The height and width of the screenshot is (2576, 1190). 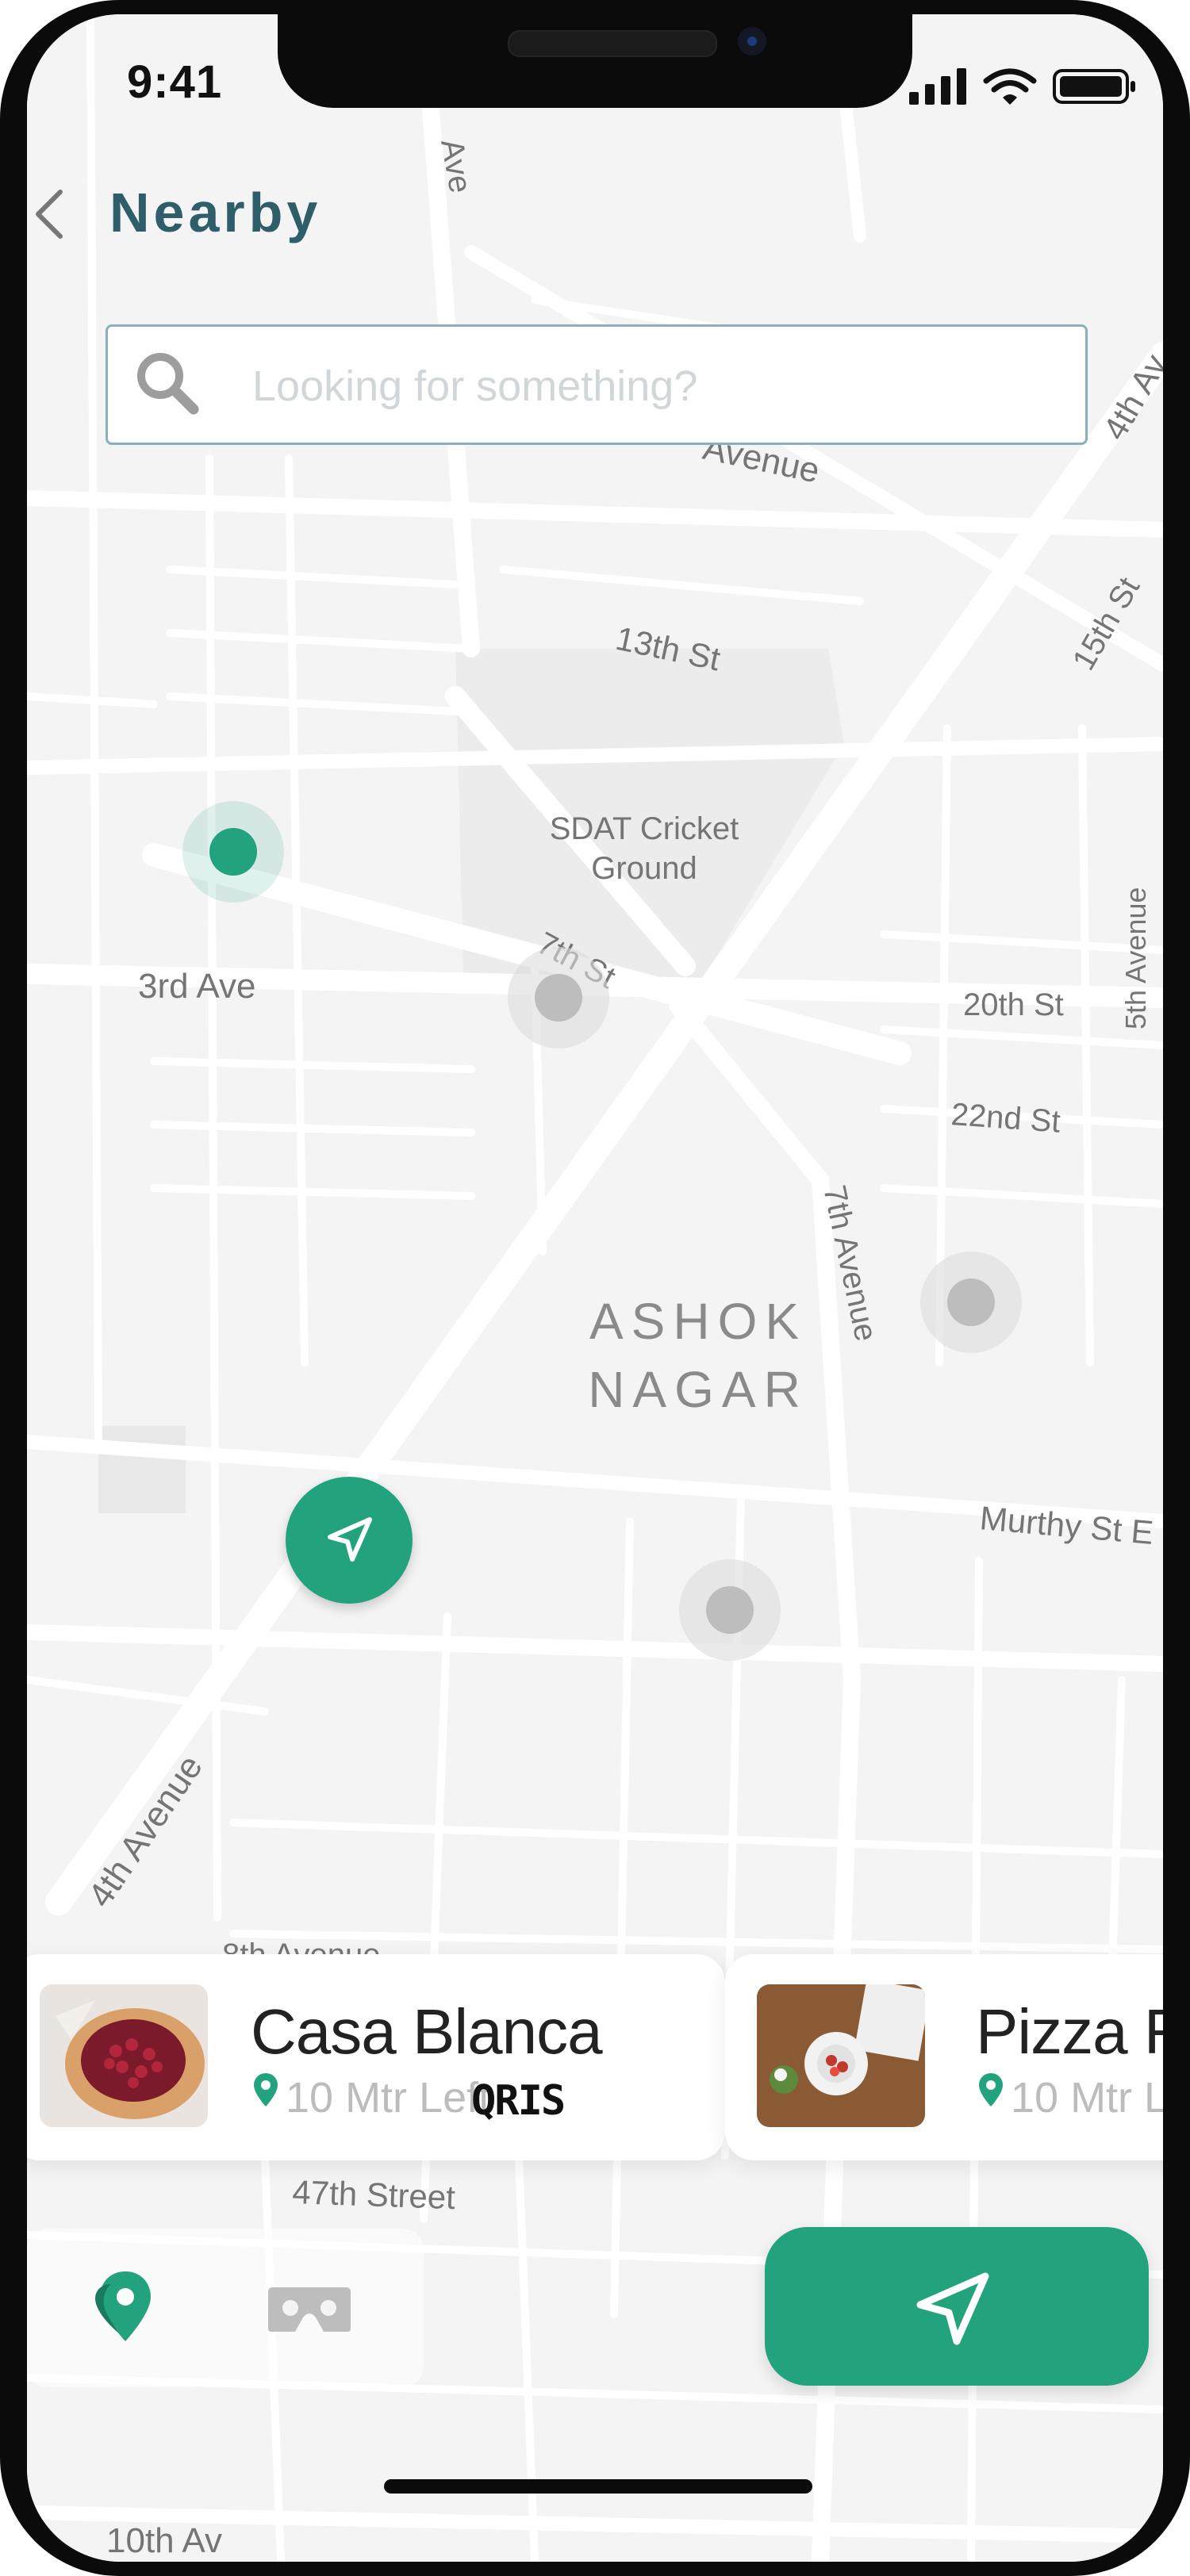 I want to click on place-name: Pizza R, so click(x=1069, y=2032).